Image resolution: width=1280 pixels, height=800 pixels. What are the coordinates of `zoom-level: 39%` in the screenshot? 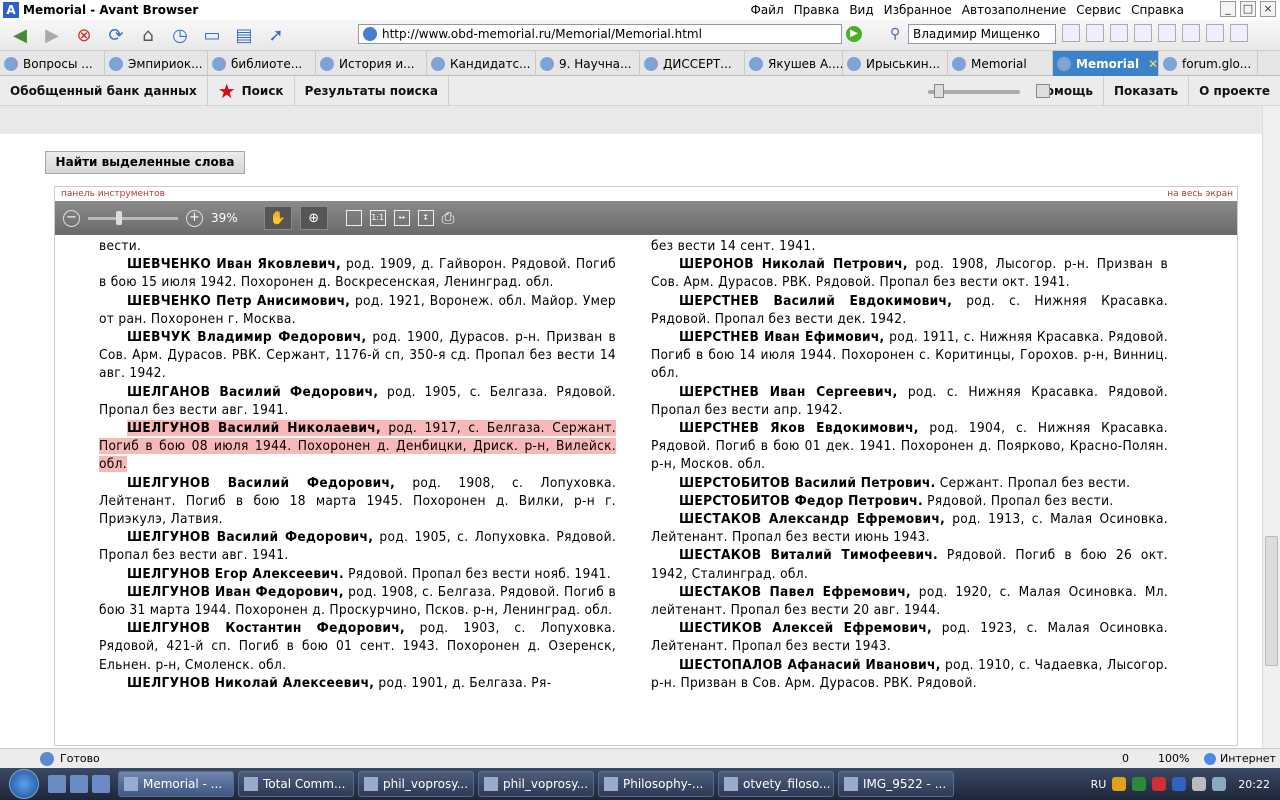 It's located at (224, 218).